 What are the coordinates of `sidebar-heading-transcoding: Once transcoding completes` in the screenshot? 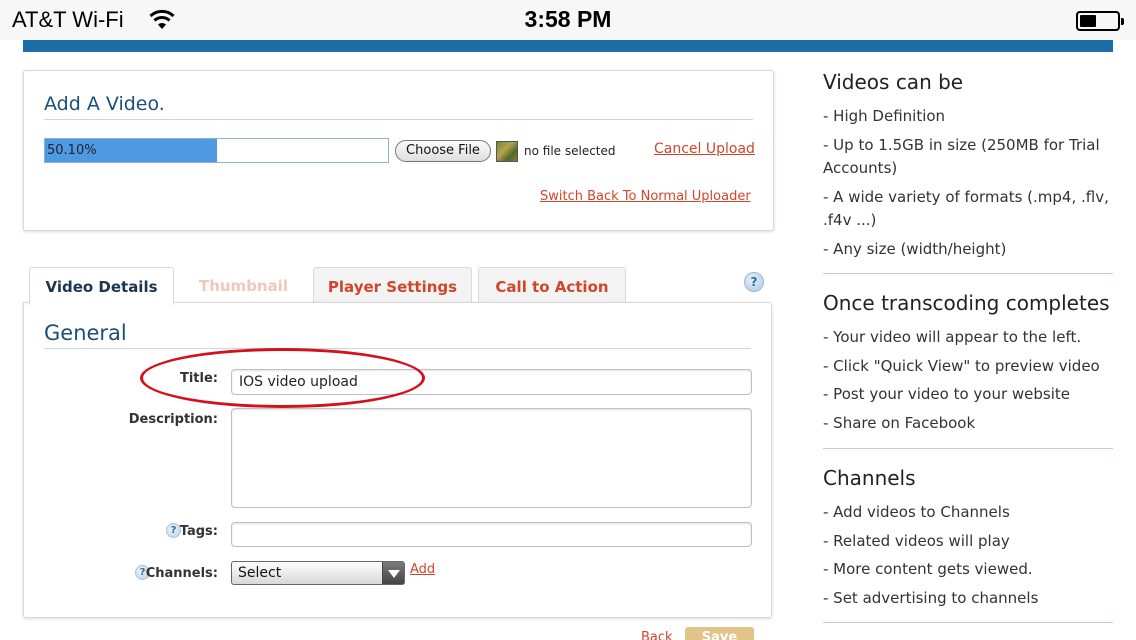 It's located at (966, 303).